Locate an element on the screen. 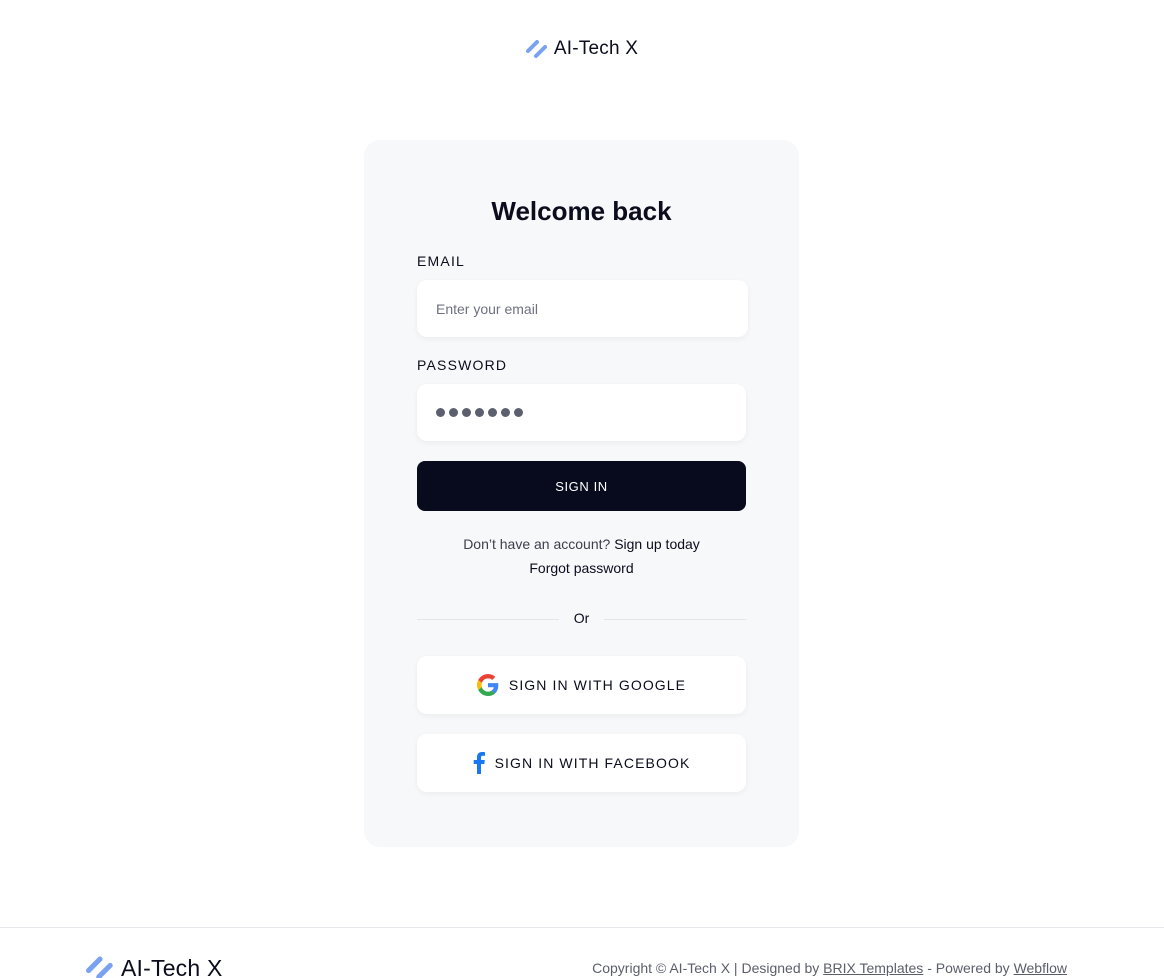 The image size is (1164, 978). signup-prompt: Don’t have an account? Sign up today is located at coordinates (581, 544).